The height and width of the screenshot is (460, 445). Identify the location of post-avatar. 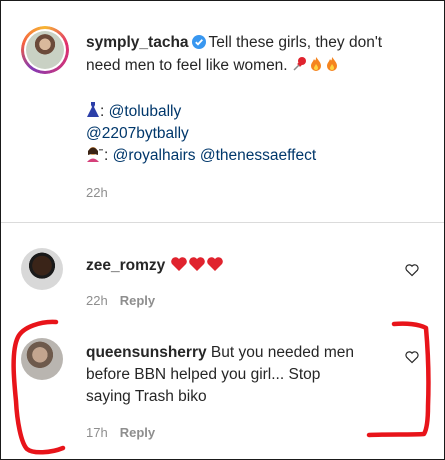
(45, 50).